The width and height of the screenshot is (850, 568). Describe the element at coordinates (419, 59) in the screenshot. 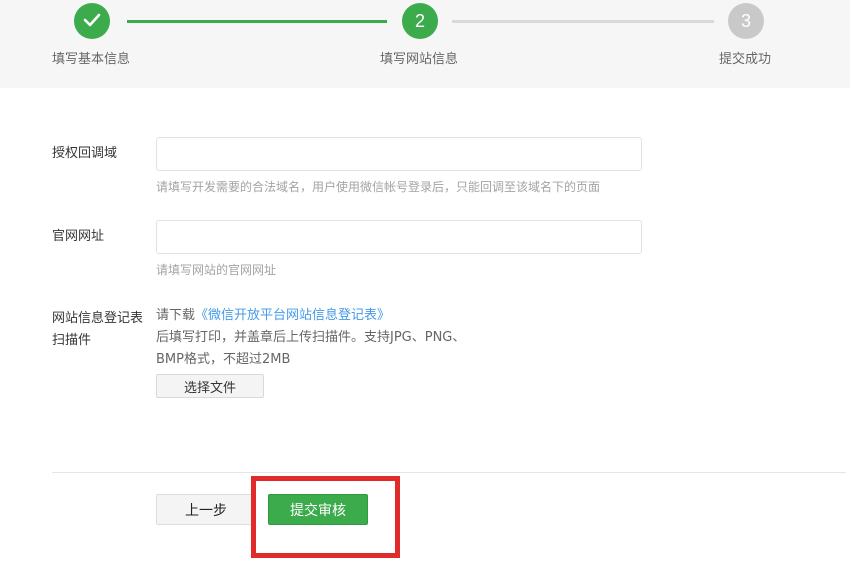

I see `step-2-label: 填写网站信息` at that location.